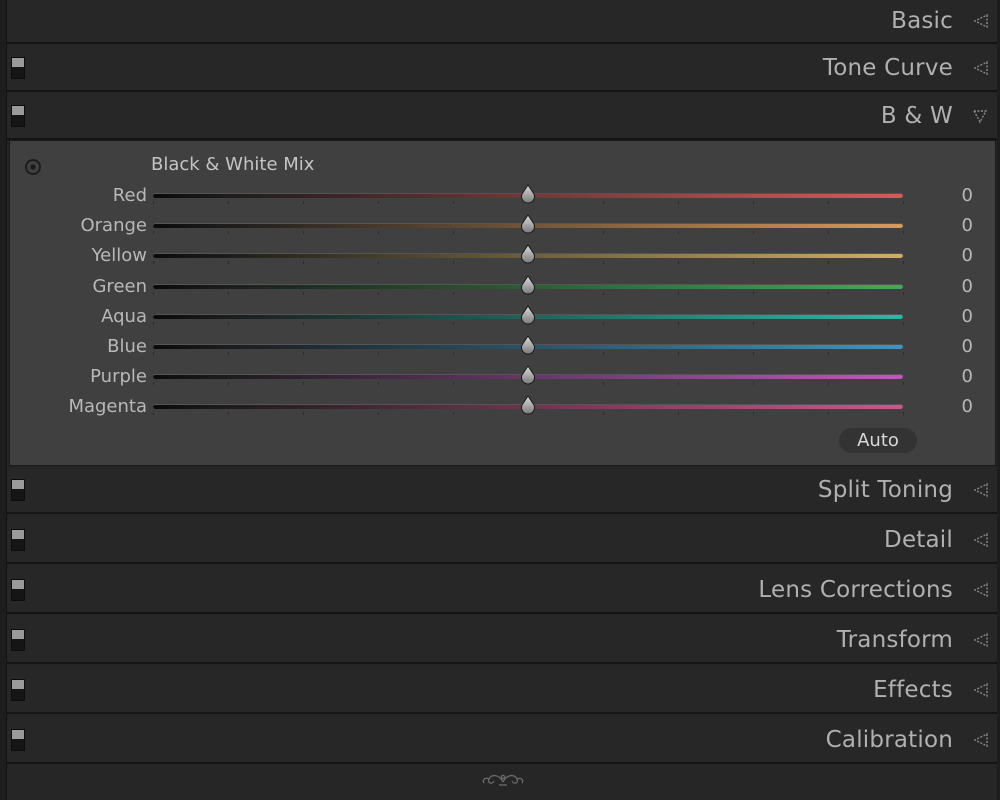 The image size is (1000, 800). What do you see at coordinates (502, 541) in the screenshot?
I see `panel-header-detail: Detail` at bounding box center [502, 541].